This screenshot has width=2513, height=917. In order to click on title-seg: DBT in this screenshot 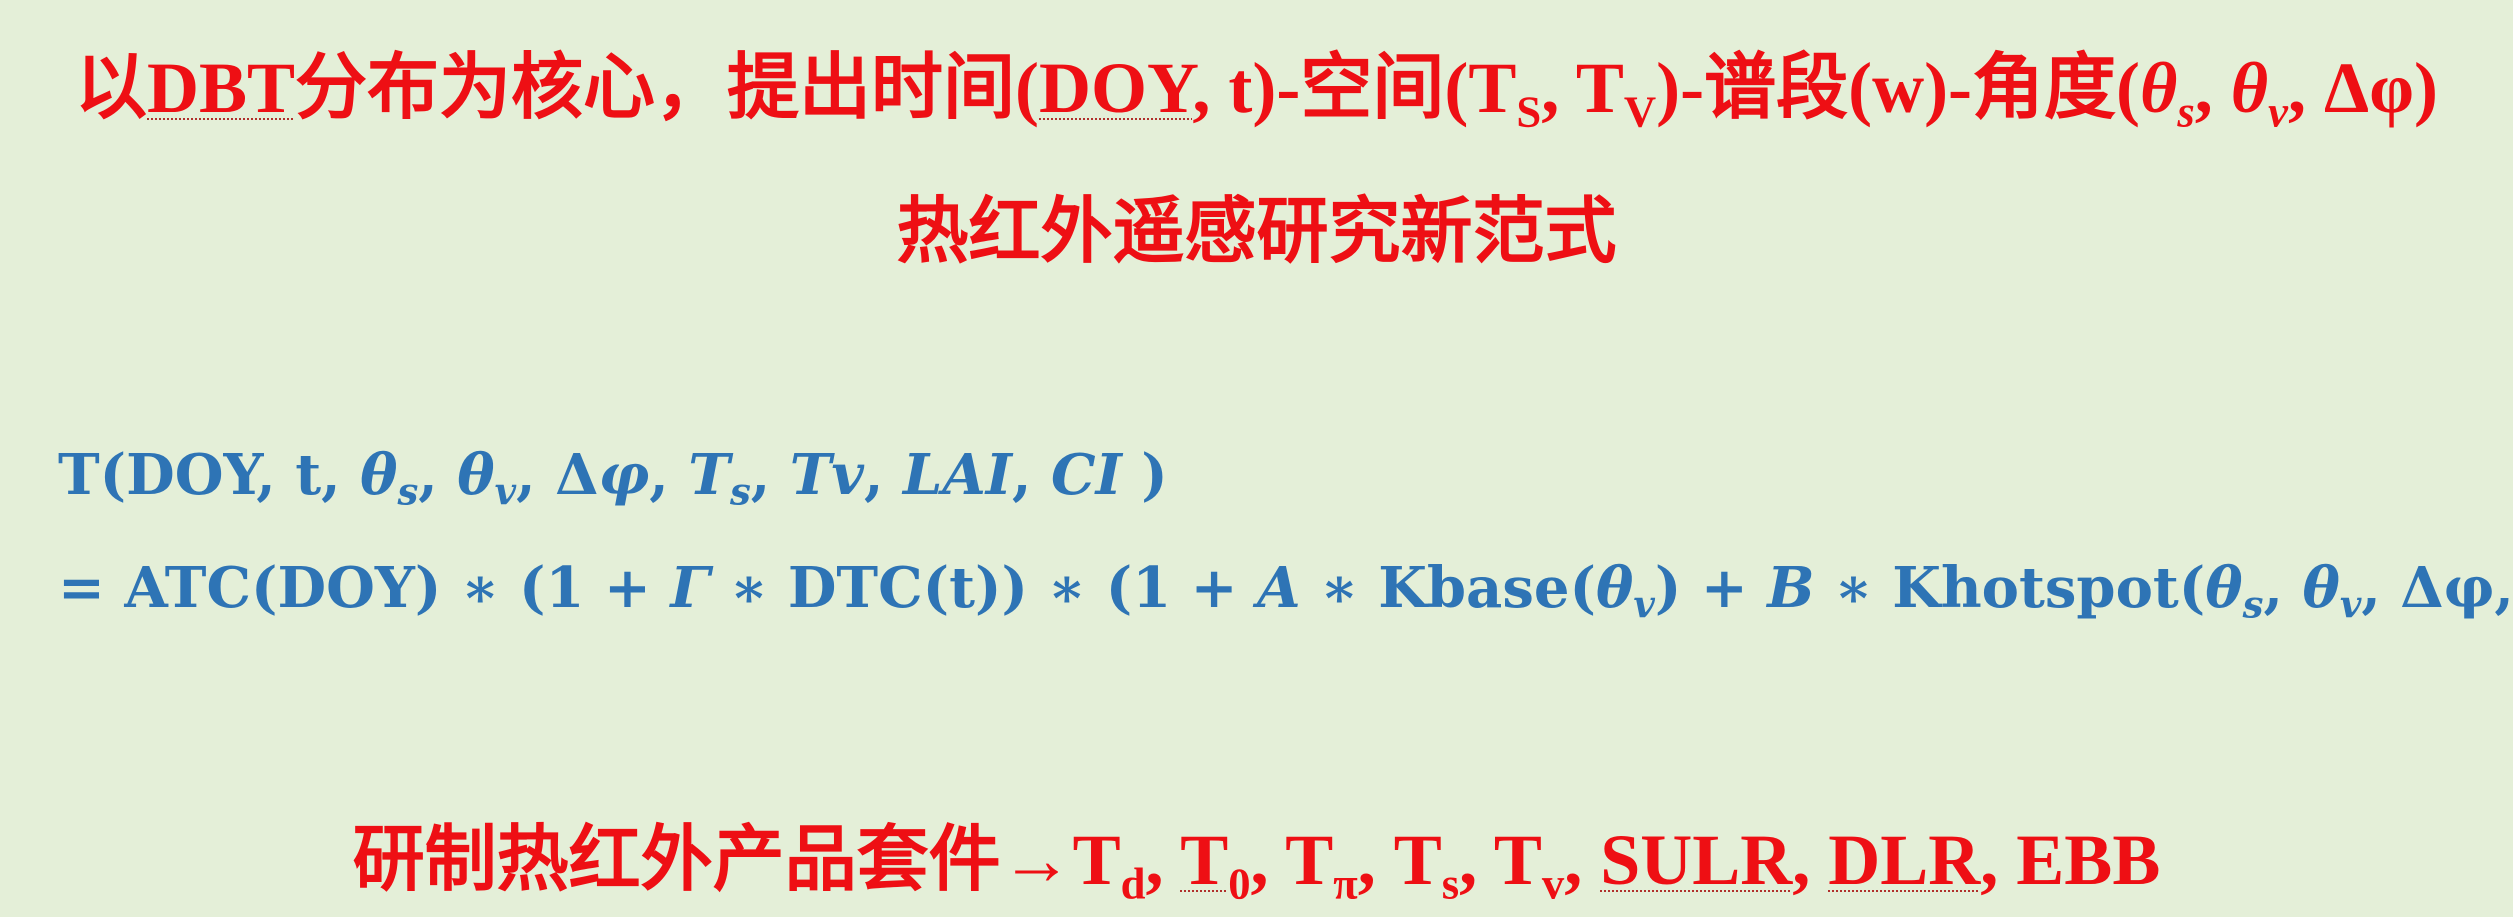, I will do `click(221, 88)`.